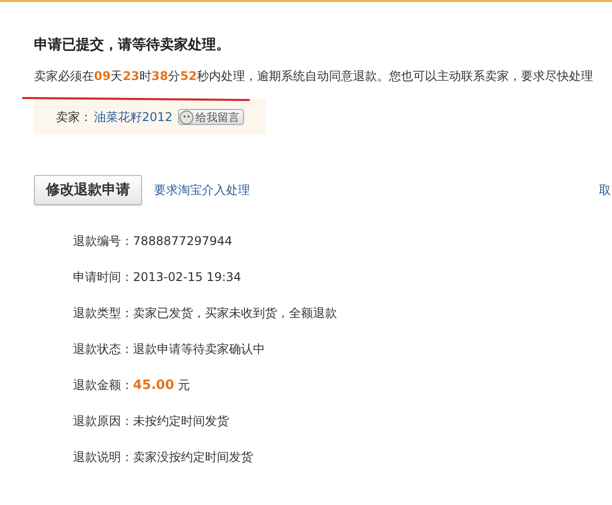 This screenshot has height=505, width=612. What do you see at coordinates (153, 241) in the screenshot?
I see `detail-row-text: 退款编号：7888877297944` at bounding box center [153, 241].